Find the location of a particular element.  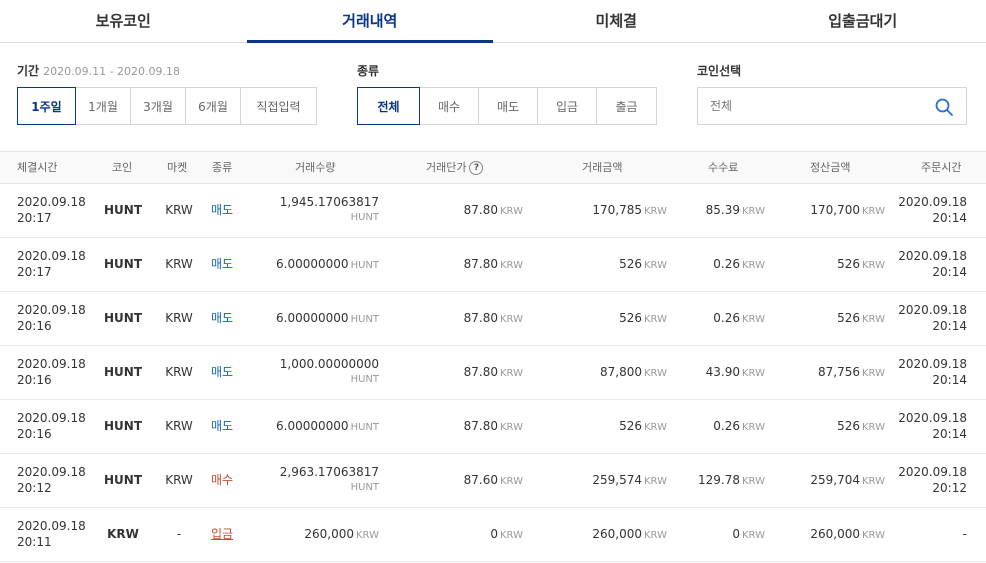

settlement-cell: 87,756 KRW is located at coordinates (851, 372).